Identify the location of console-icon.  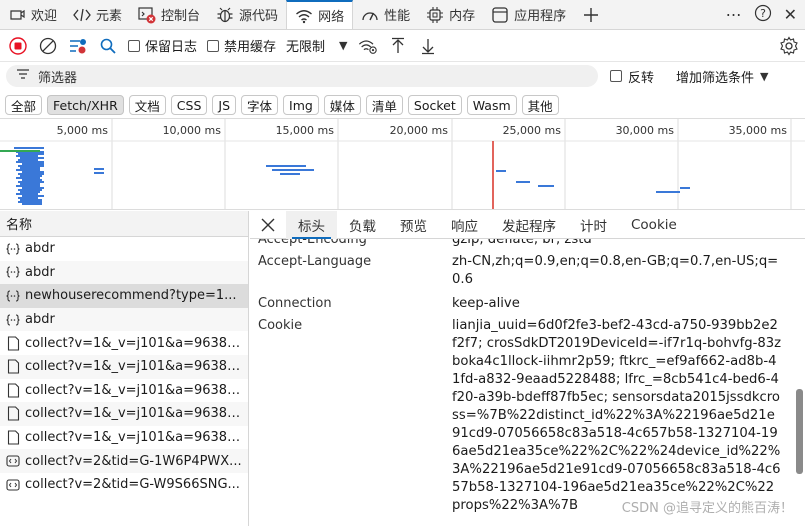
(147, 15).